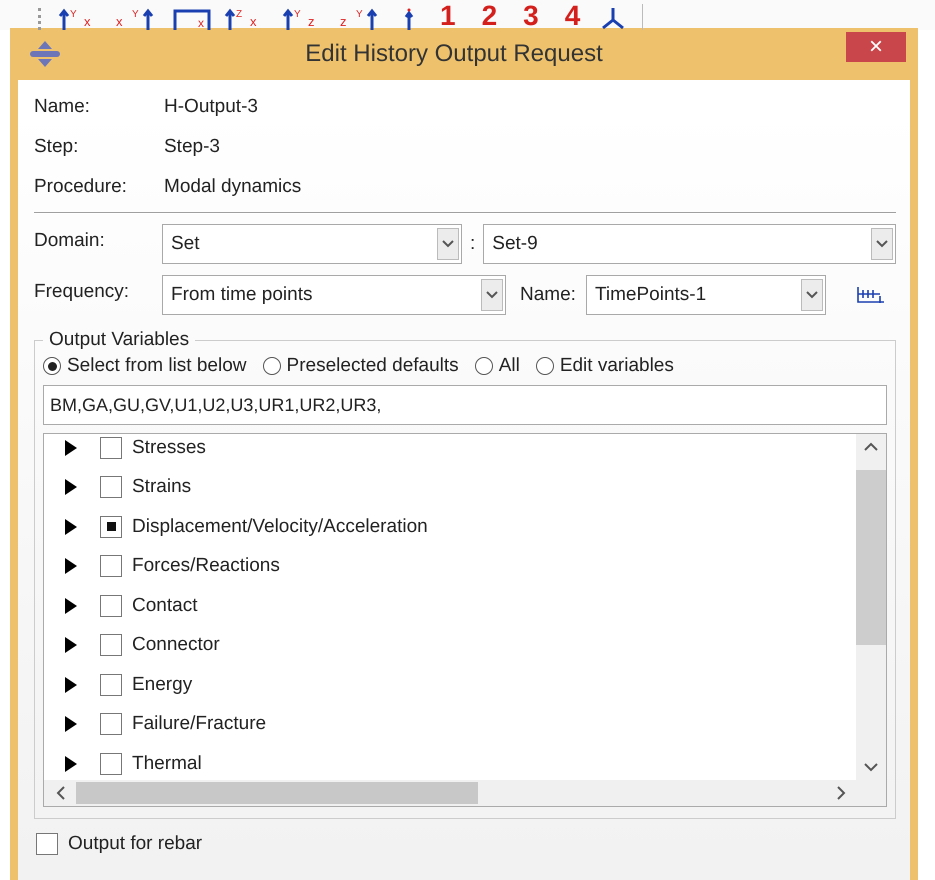 This screenshot has width=935, height=880. I want to click on toolbar-number-button: 4, so click(572, 16).